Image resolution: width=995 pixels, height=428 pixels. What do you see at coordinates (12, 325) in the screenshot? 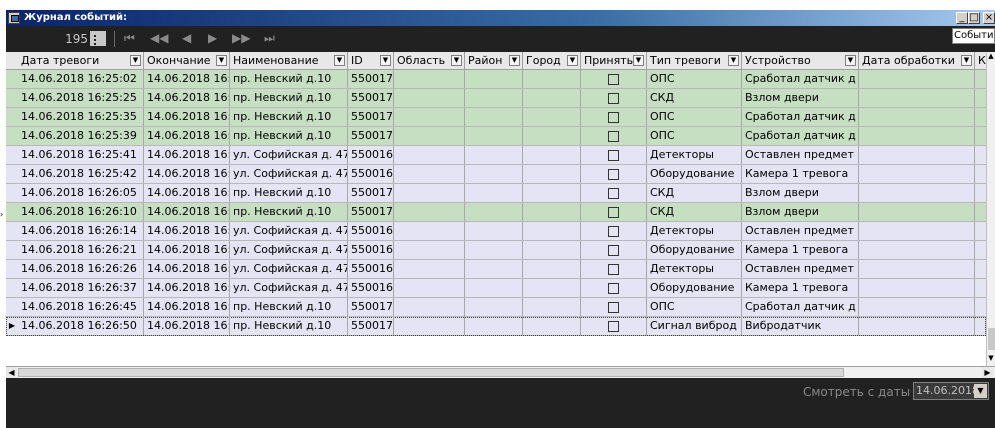
I see `current-row-indicator-icon: ▶` at bounding box center [12, 325].